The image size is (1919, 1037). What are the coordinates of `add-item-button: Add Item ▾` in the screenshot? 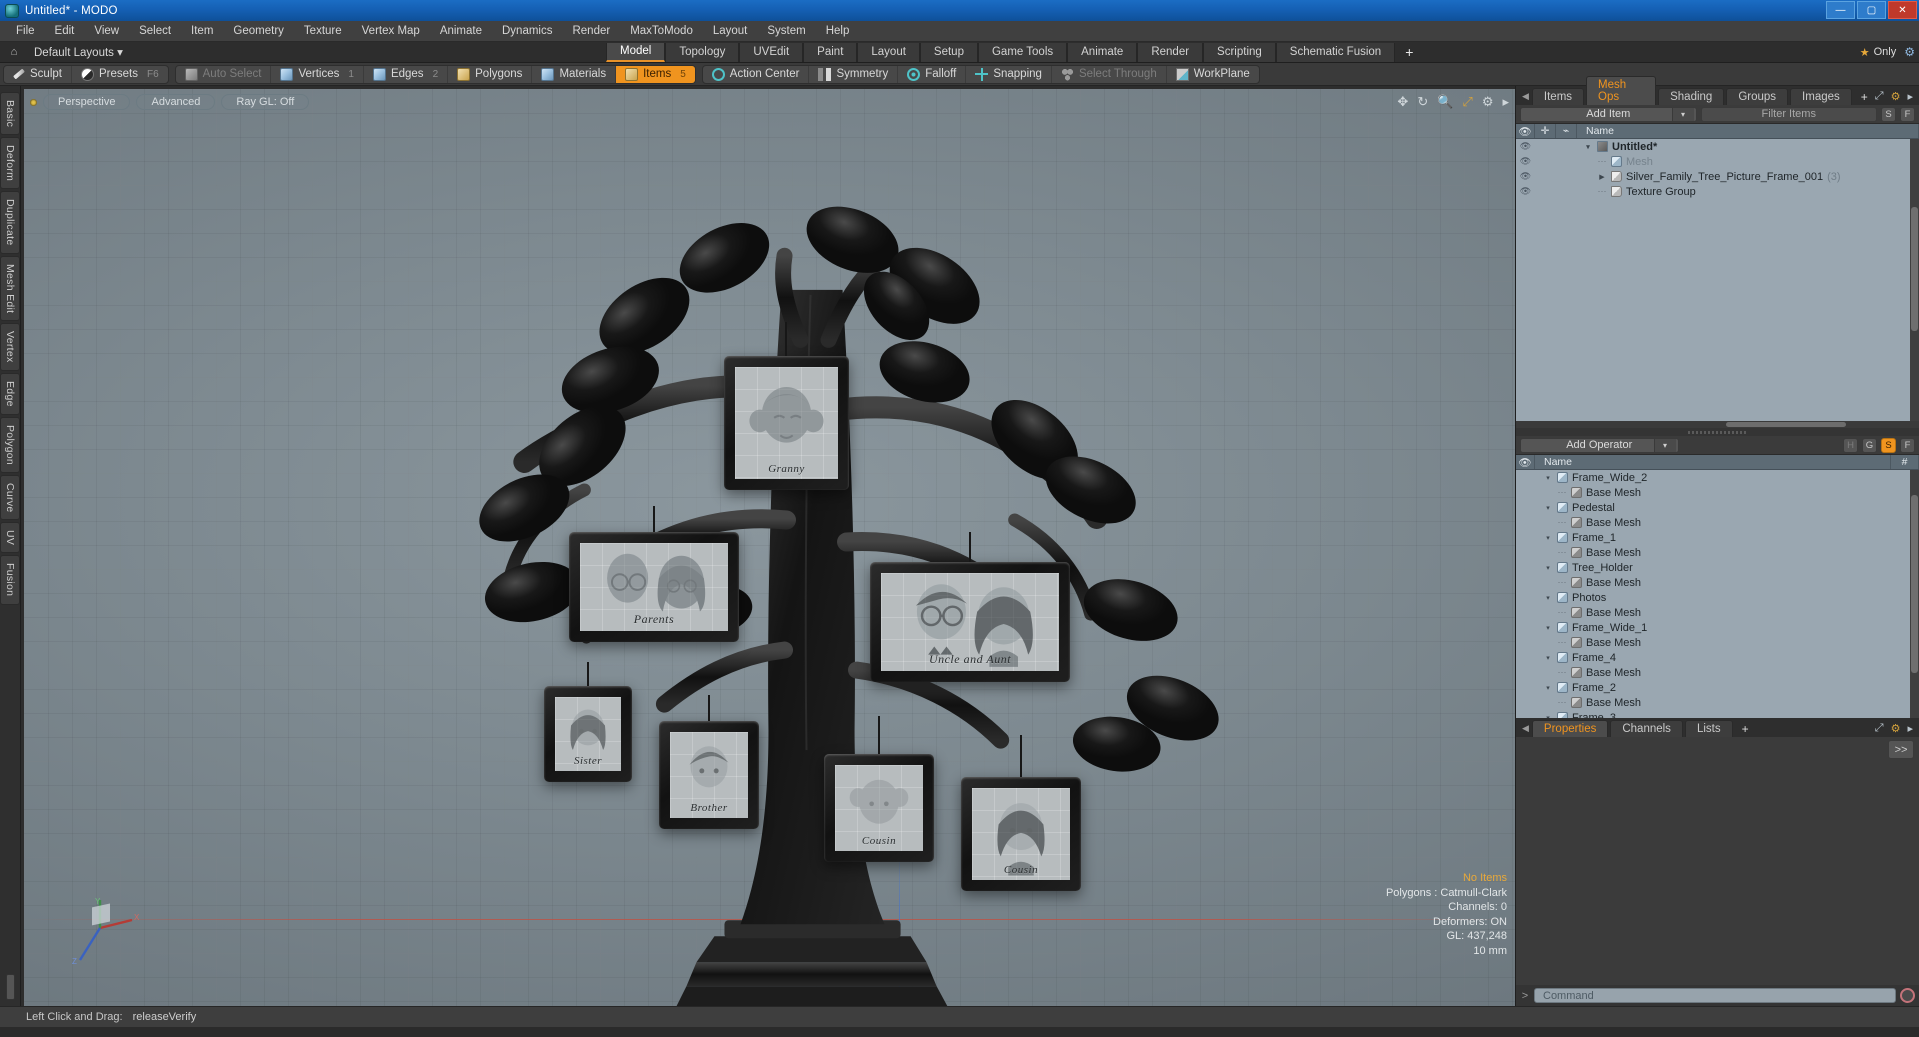 It's located at (1608, 114).